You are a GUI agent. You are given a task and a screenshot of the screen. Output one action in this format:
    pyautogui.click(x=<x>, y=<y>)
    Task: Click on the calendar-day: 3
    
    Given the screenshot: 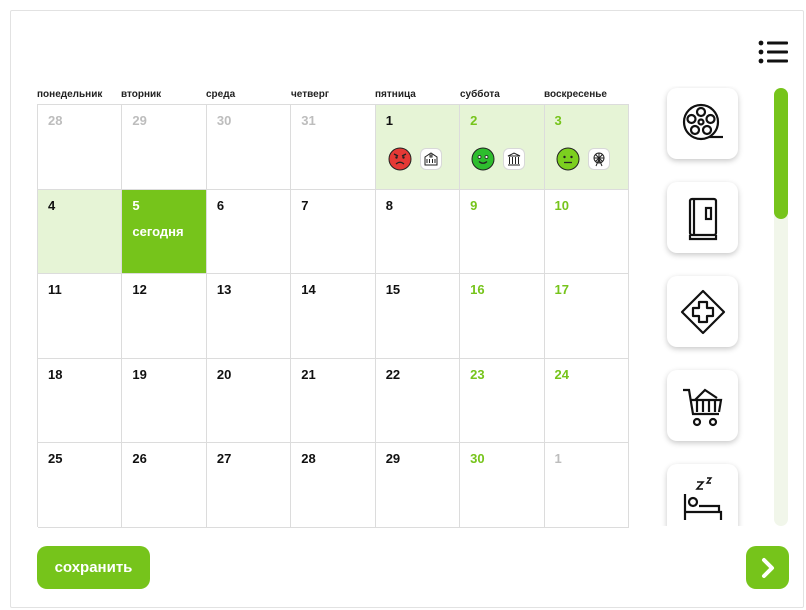 What is the action you would take?
    pyautogui.click(x=586, y=147)
    